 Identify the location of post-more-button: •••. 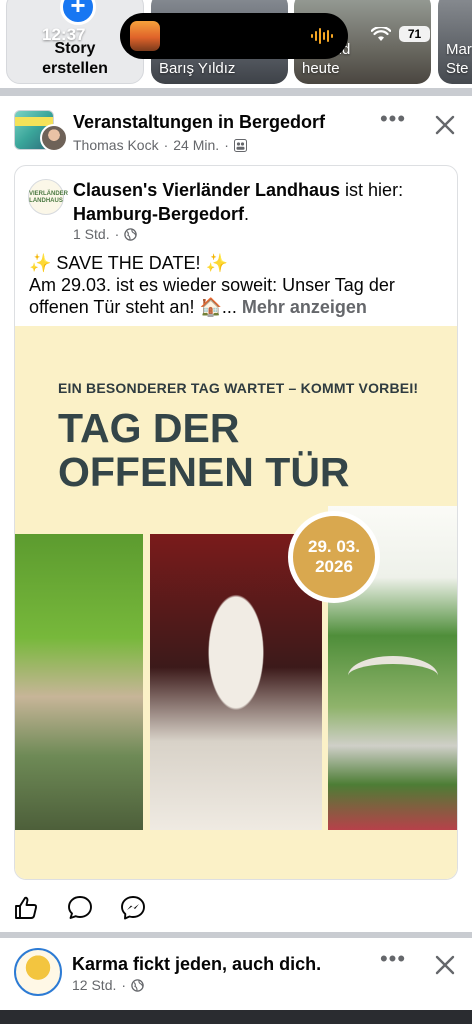
(393, 121).